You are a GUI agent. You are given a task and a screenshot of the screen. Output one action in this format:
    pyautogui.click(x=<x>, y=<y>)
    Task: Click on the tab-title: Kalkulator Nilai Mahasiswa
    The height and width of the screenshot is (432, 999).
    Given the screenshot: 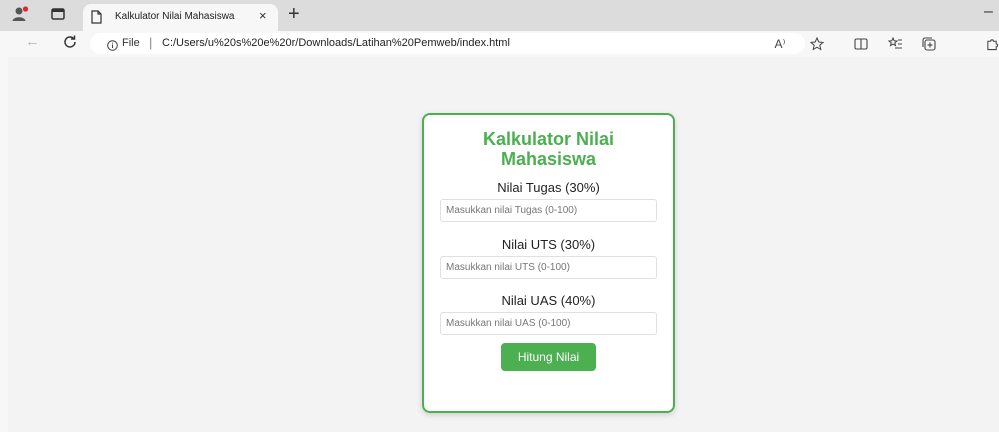 What is the action you would take?
    pyautogui.click(x=175, y=16)
    